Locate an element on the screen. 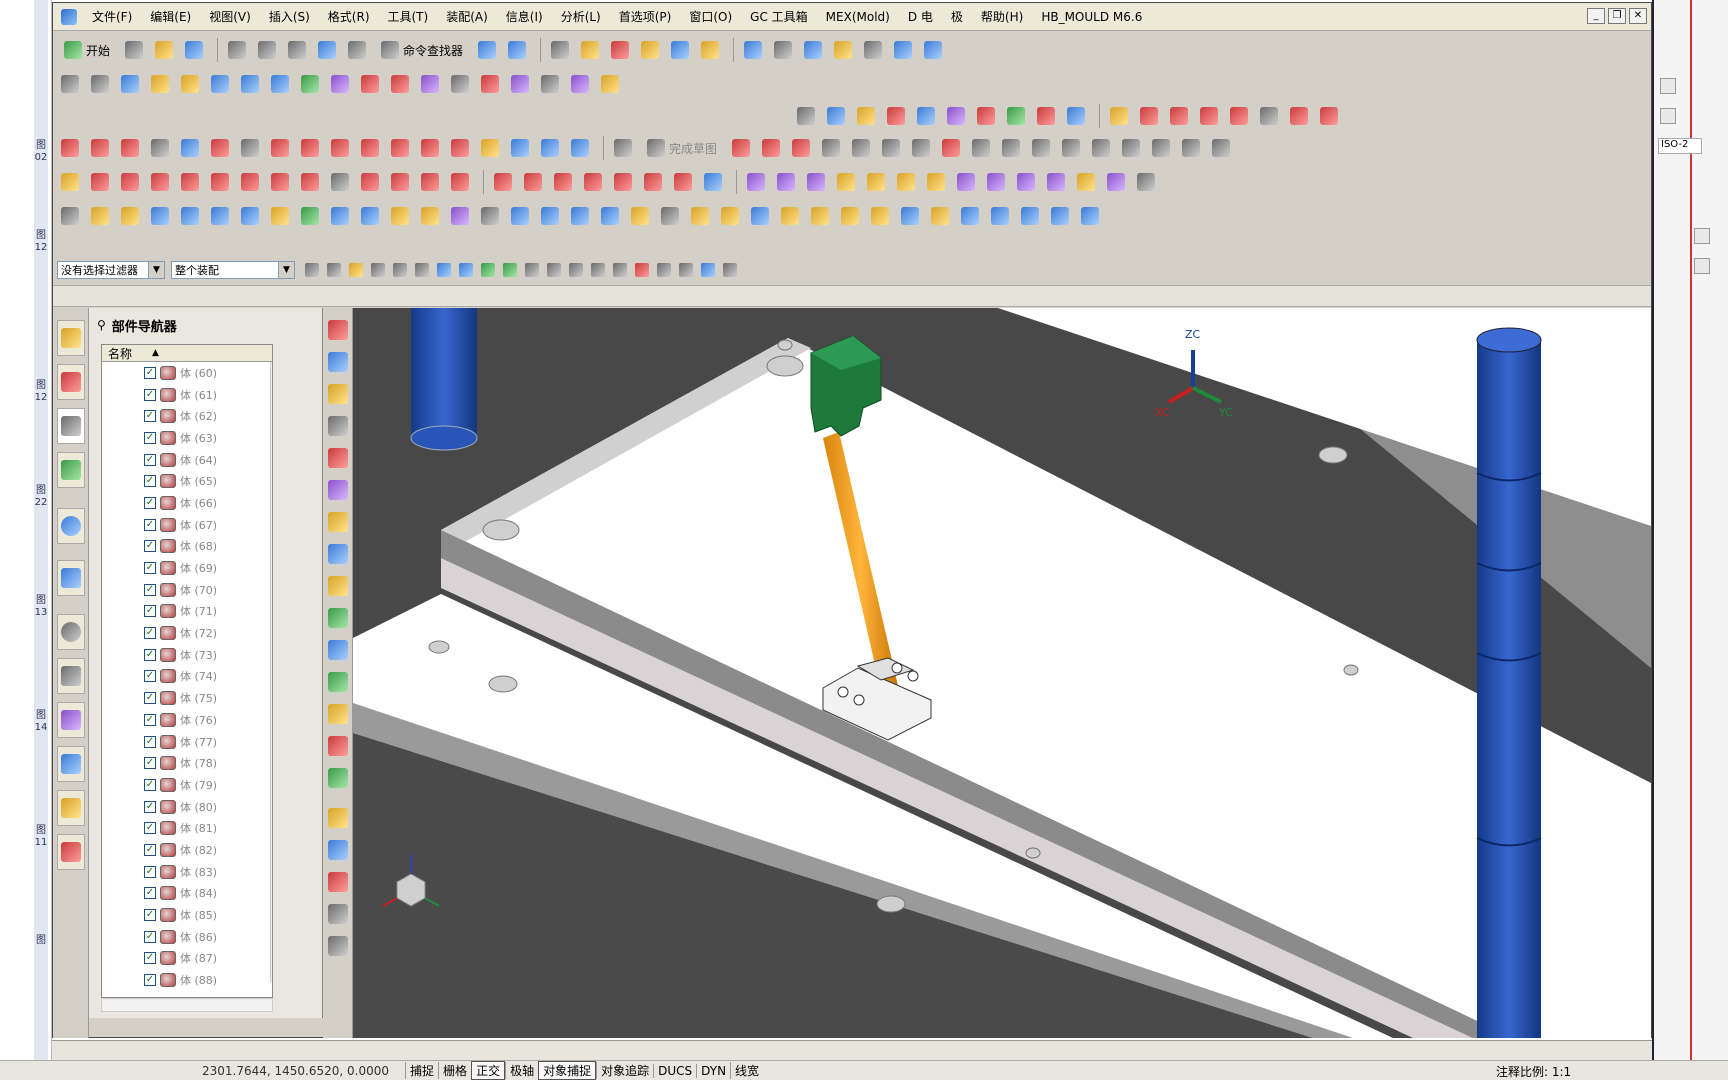 The height and width of the screenshot is (1080, 1728). scrollbar-thumb is located at coordinates (272, 611).